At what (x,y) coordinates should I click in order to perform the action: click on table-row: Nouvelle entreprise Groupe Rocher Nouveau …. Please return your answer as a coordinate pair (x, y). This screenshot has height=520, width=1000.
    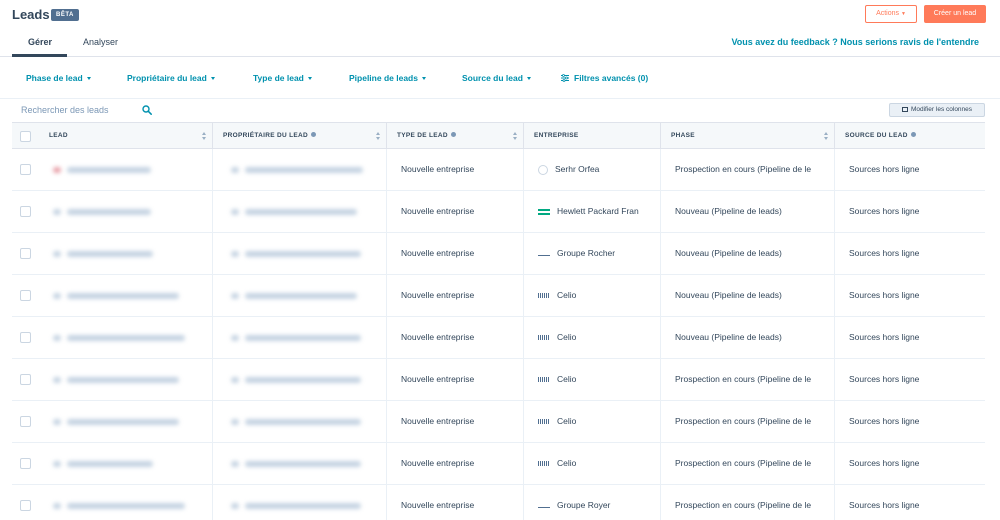
    Looking at the image, I should click on (498, 254).